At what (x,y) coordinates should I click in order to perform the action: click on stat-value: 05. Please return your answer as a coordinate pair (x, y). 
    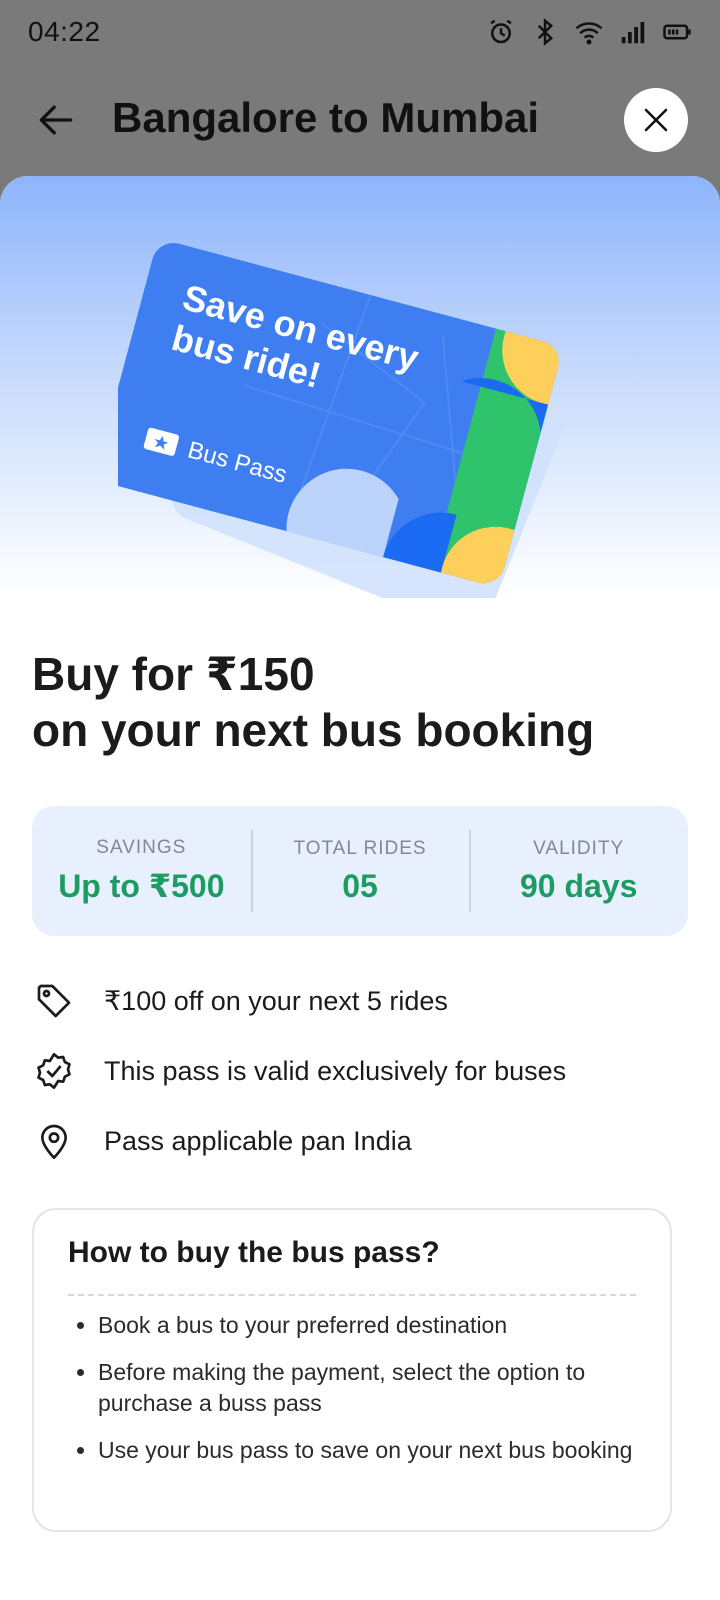
    Looking at the image, I should click on (360, 885).